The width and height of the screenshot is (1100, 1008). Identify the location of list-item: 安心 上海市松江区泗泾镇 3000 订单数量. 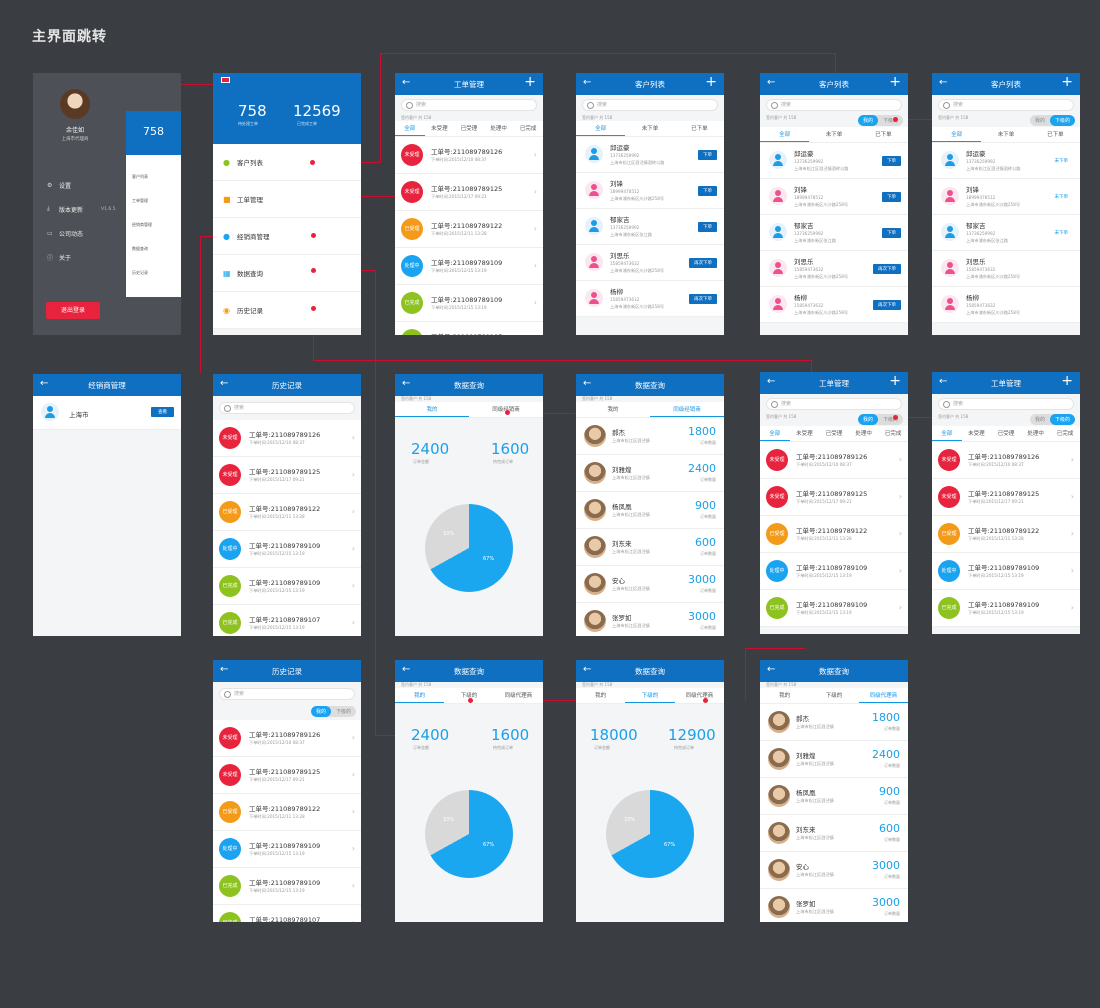
(834, 870).